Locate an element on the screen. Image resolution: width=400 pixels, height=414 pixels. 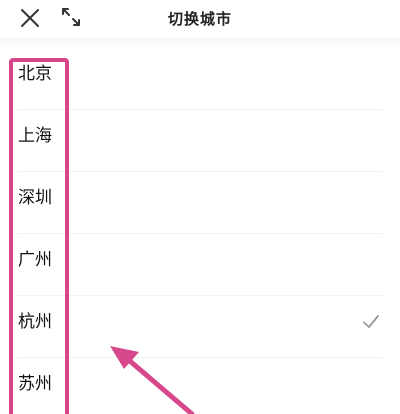
top-bar: 切换城市 is located at coordinates (200, 19).